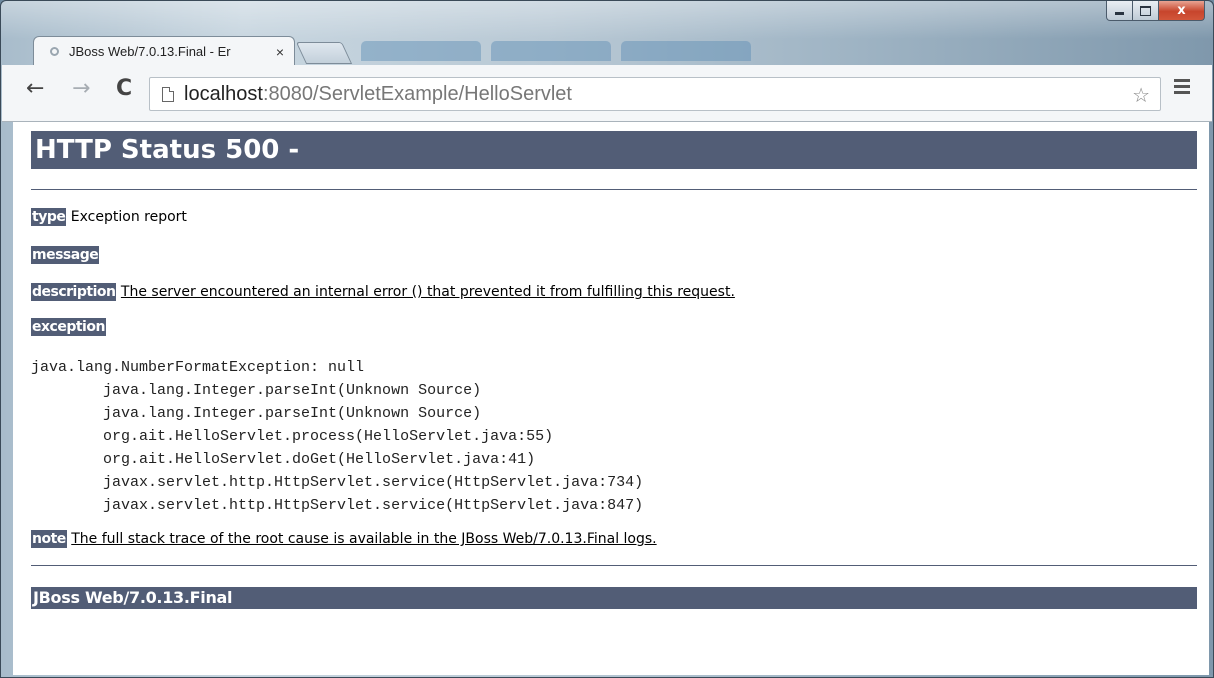  I want to click on new-tab-button, so click(324, 53).